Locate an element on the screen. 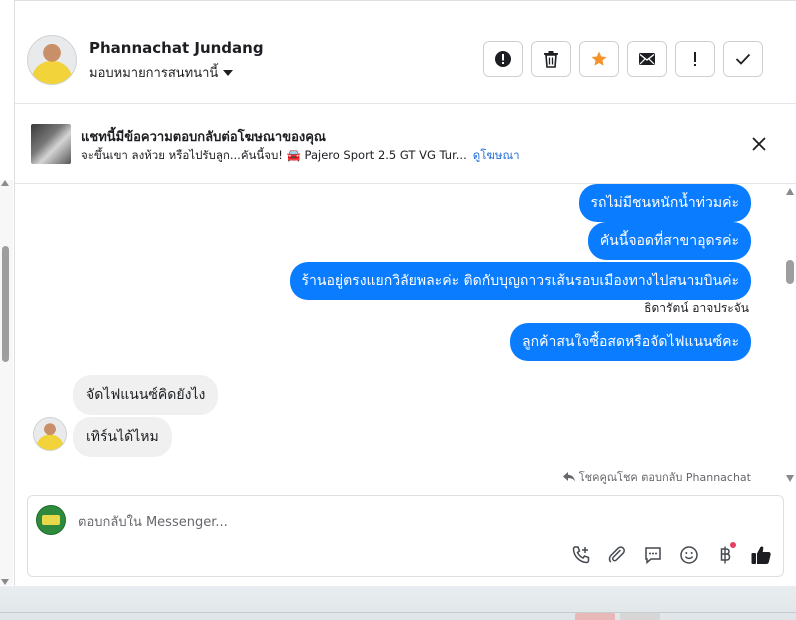 This screenshot has height=620, width=796. saved-replies-icon is located at coordinates (653, 555).